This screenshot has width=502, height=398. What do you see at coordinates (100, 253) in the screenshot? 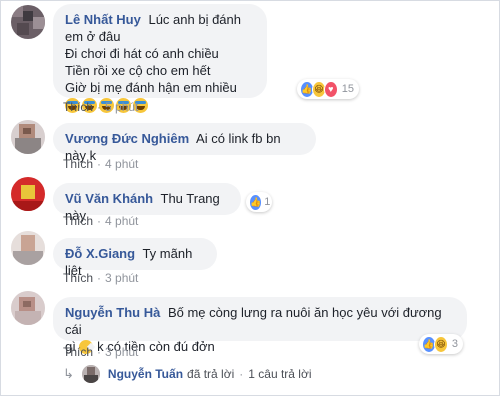
I see `comment-author: Đỗ X.Giang` at bounding box center [100, 253].